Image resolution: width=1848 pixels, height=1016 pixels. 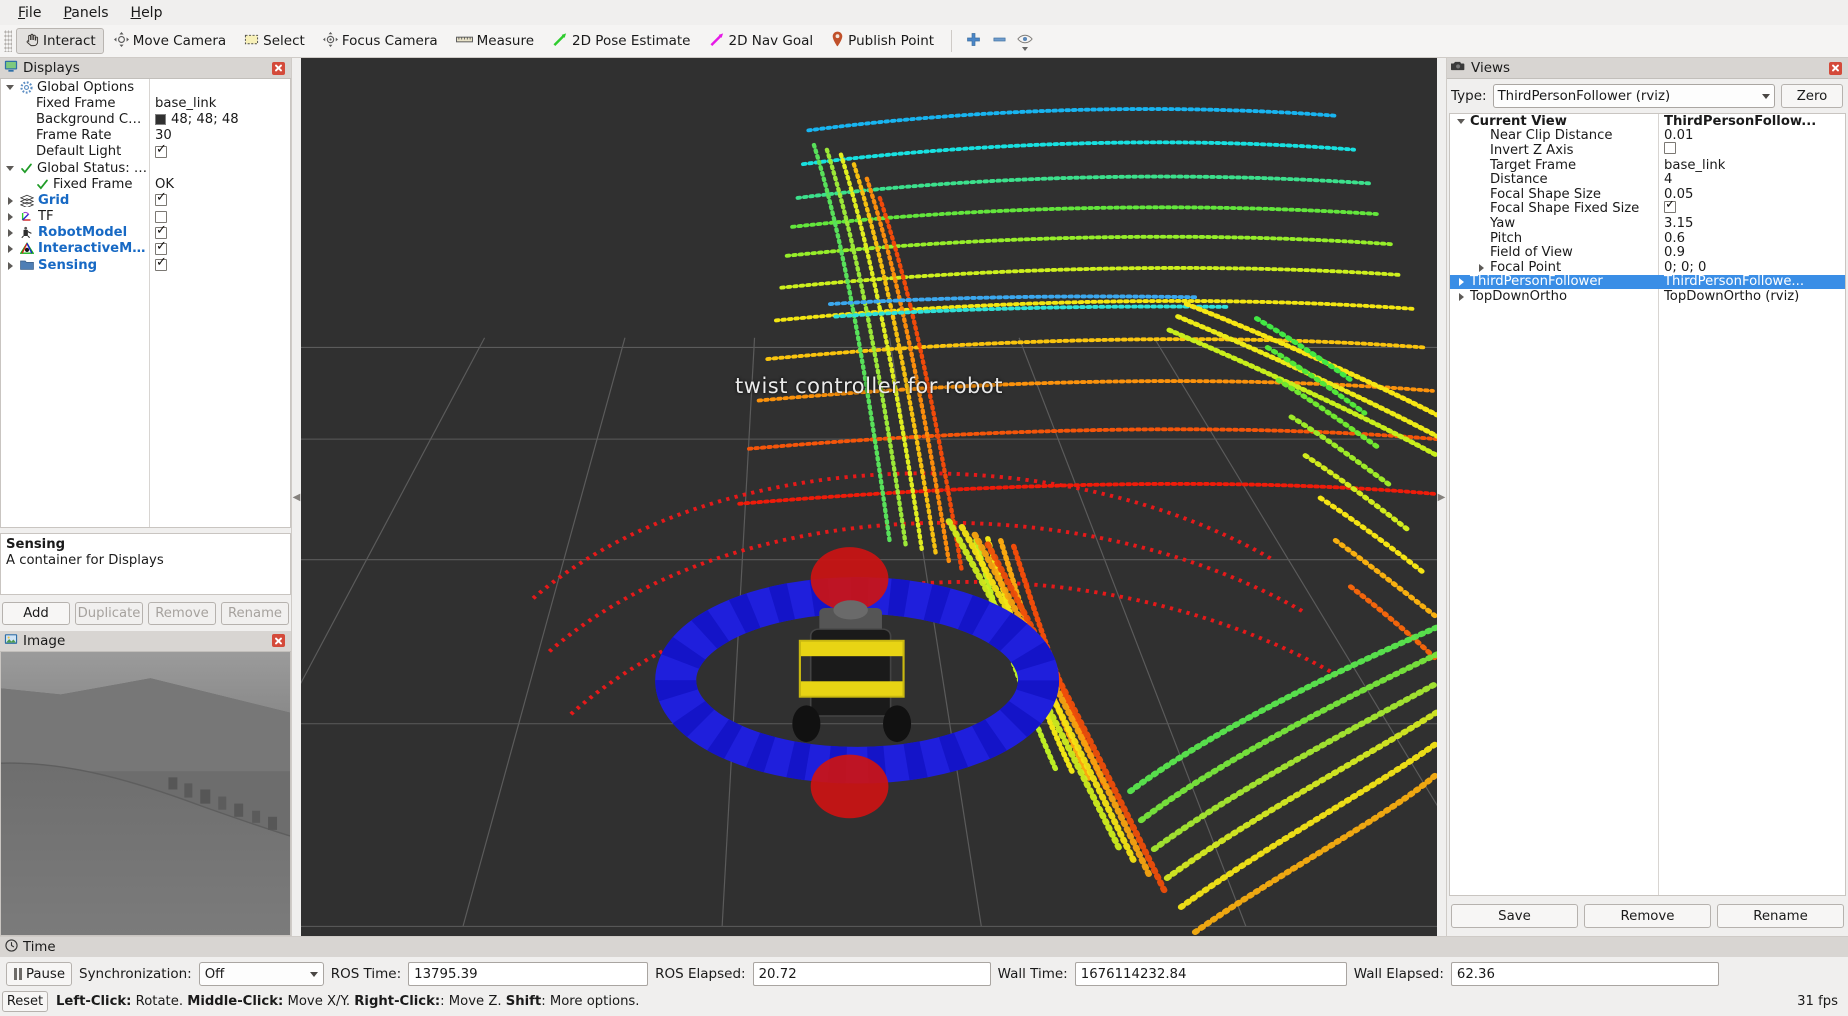 What do you see at coordinates (145, 87) in the screenshot?
I see `displays-row-global-options: Global Options` at bounding box center [145, 87].